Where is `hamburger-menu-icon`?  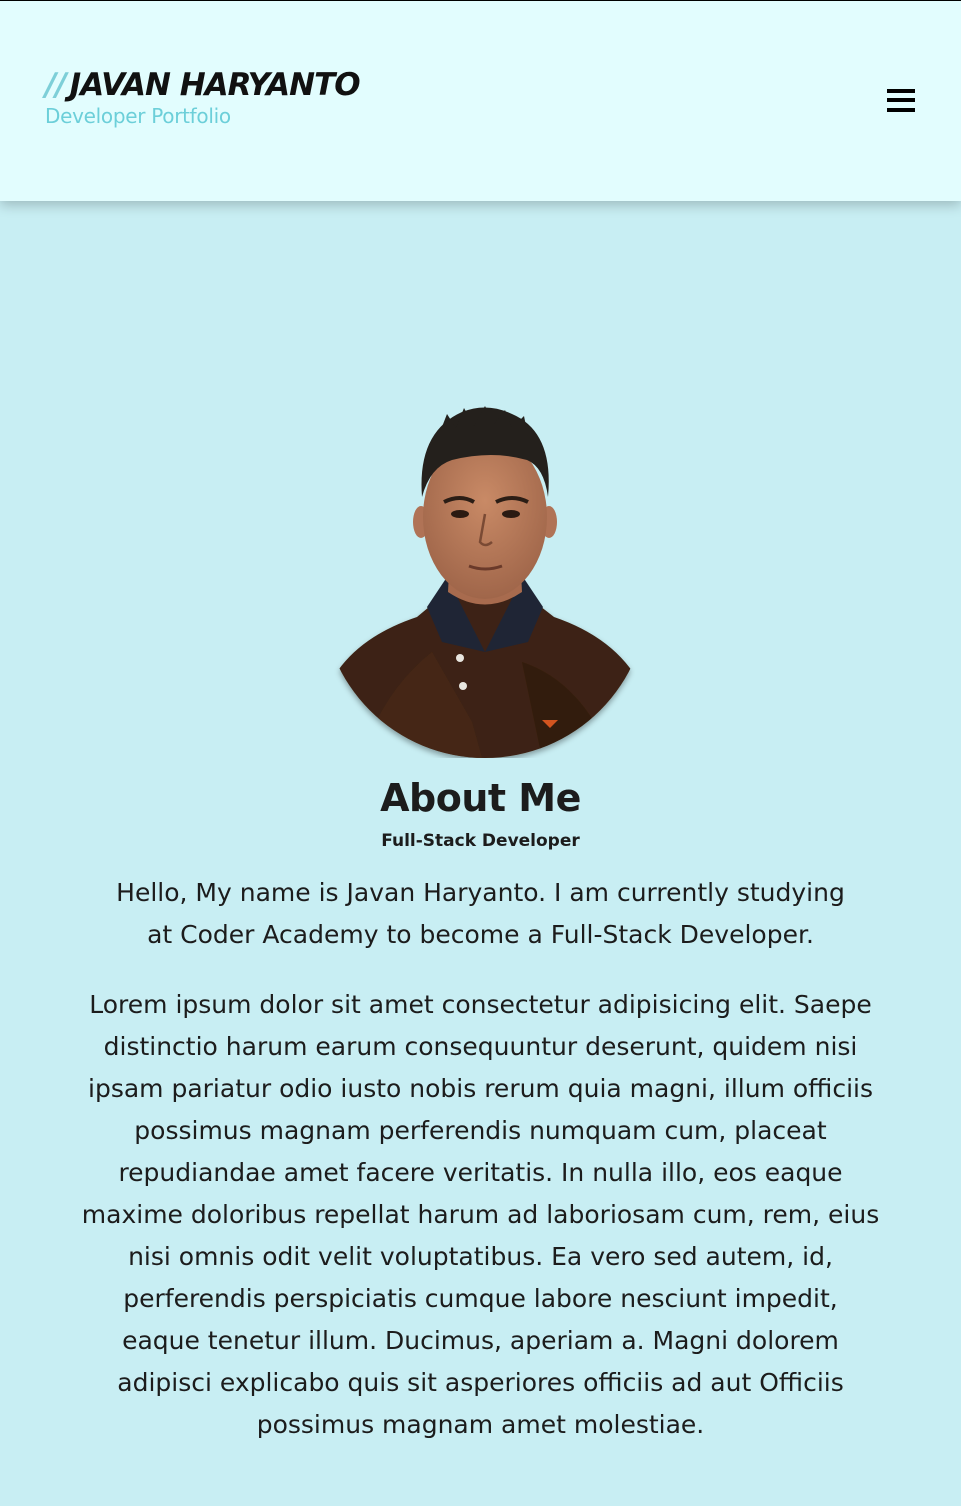 hamburger-menu-icon is located at coordinates (901, 102).